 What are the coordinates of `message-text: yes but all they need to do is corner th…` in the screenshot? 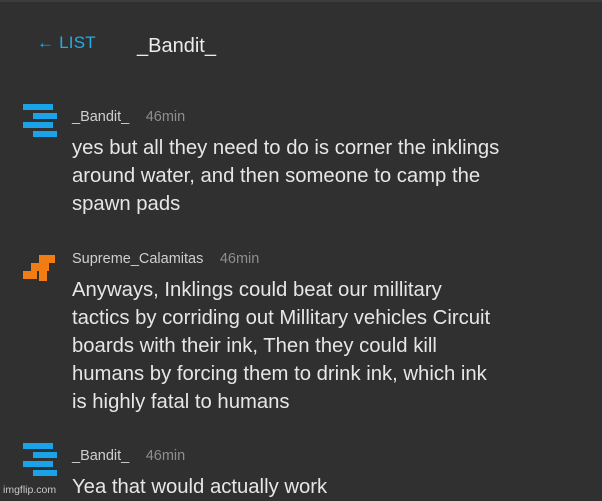 It's located at (286, 176).